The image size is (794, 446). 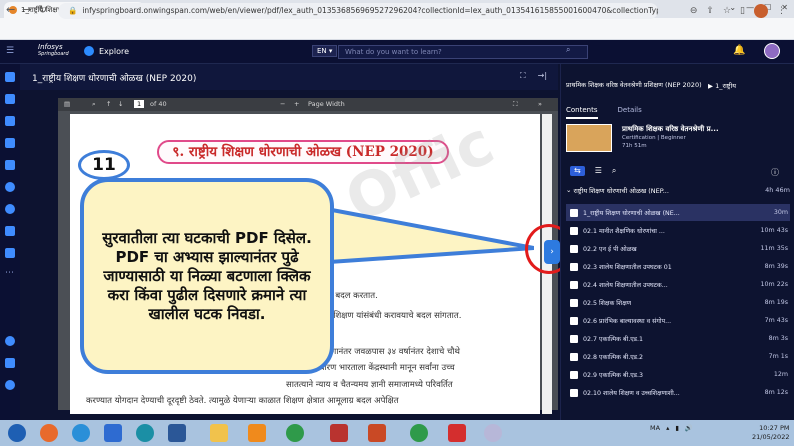 I want to click on item-label: 02.8 एकात्मिक बी.एड.2, so click(x=613, y=357).